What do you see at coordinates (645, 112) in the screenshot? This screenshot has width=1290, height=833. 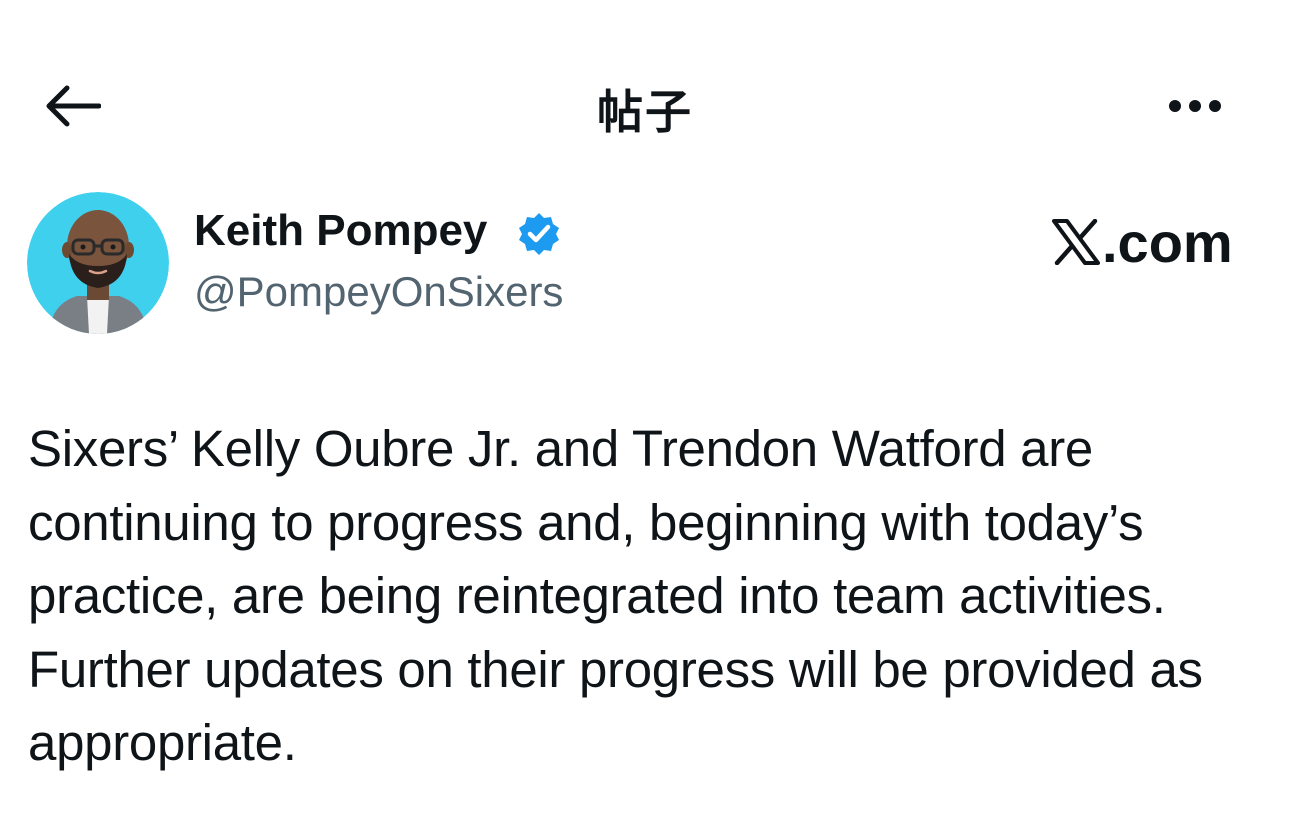 I see `page-title: 帖子` at bounding box center [645, 112].